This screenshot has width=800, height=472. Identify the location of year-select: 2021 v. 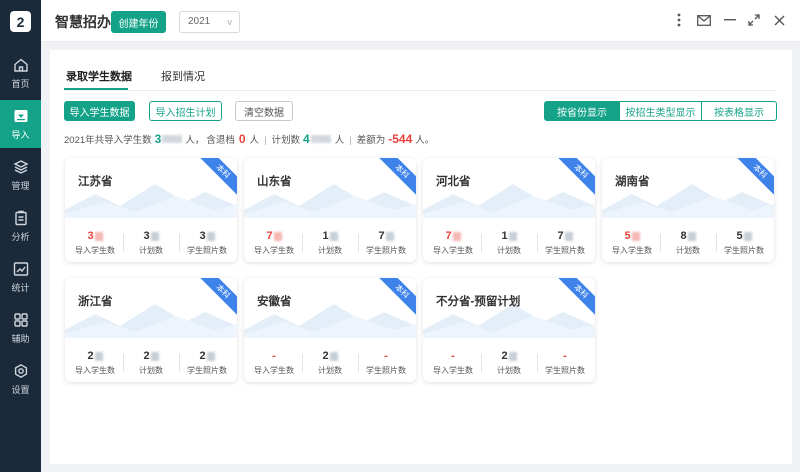
(209, 22).